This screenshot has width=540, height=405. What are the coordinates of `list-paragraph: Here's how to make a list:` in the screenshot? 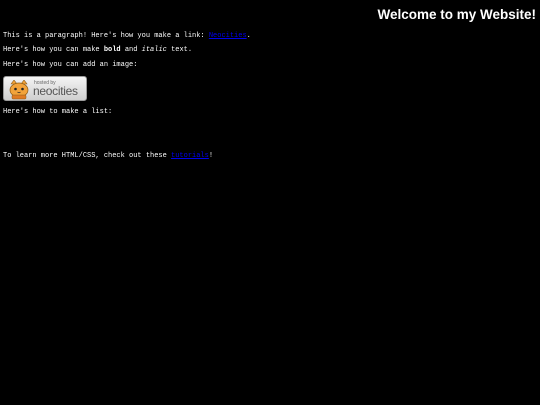 It's located at (58, 112).